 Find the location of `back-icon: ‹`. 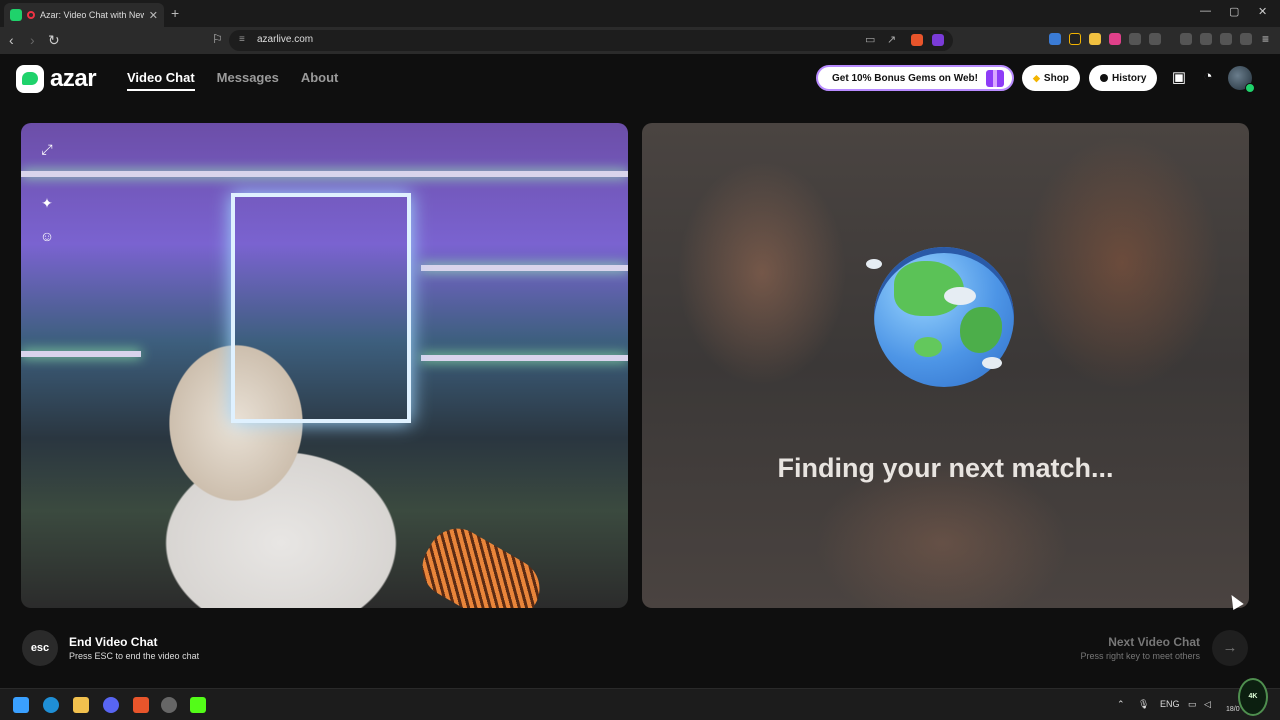

back-icon: ‹ is located at coordinates (11, 40).